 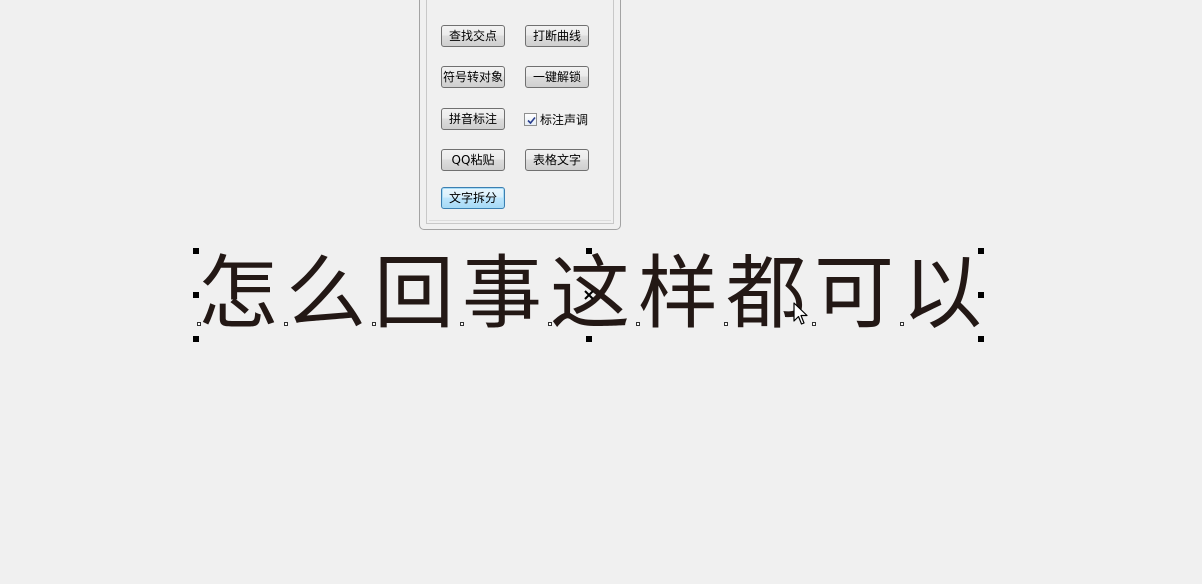 I want to click on one-click-unlock-button: 一键解锁, so click(x=557, y=77).